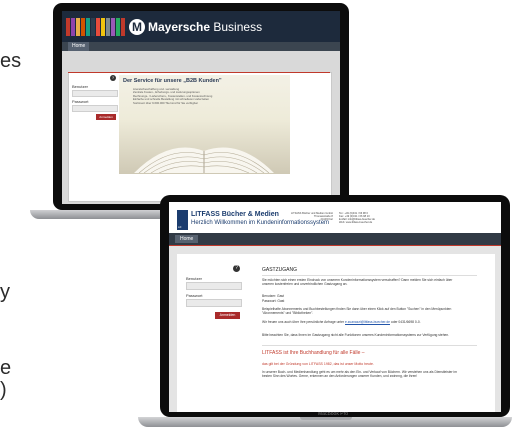 This screenshot has height=428, width=516. Describe the element at coordinates (199, 72) in the screenshot. I see `red-divider` at that location.